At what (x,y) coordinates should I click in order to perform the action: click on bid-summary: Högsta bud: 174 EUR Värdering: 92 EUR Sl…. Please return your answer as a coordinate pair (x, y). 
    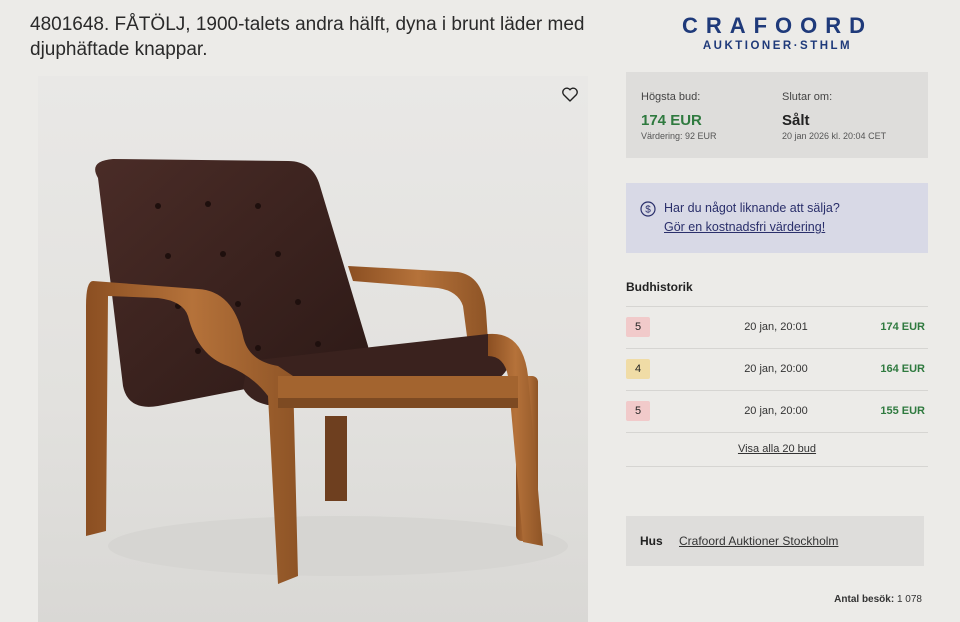
    Looking at the image, I should click on (777, 115).